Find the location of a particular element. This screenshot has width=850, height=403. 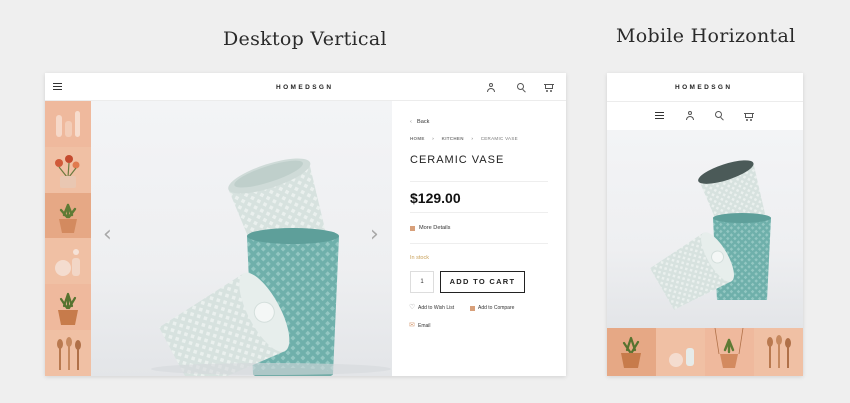

thumbnail-vases is located at coordinates (68, 124).